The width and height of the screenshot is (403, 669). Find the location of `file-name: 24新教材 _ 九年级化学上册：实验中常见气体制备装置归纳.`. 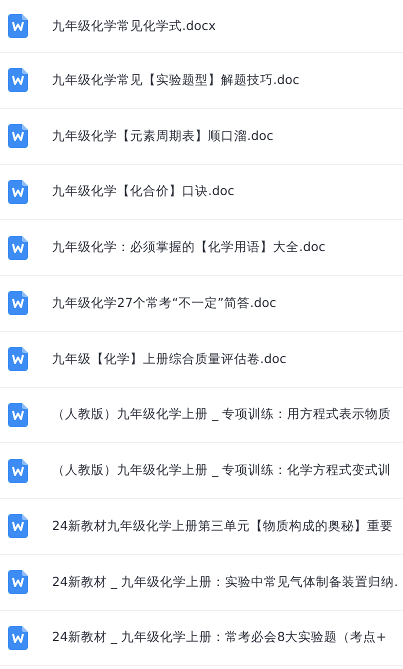

file-name: 24新教材 _ 九年级化学上册：实验中常见气体制备装置归纳. is located at coordinates (225, 582).